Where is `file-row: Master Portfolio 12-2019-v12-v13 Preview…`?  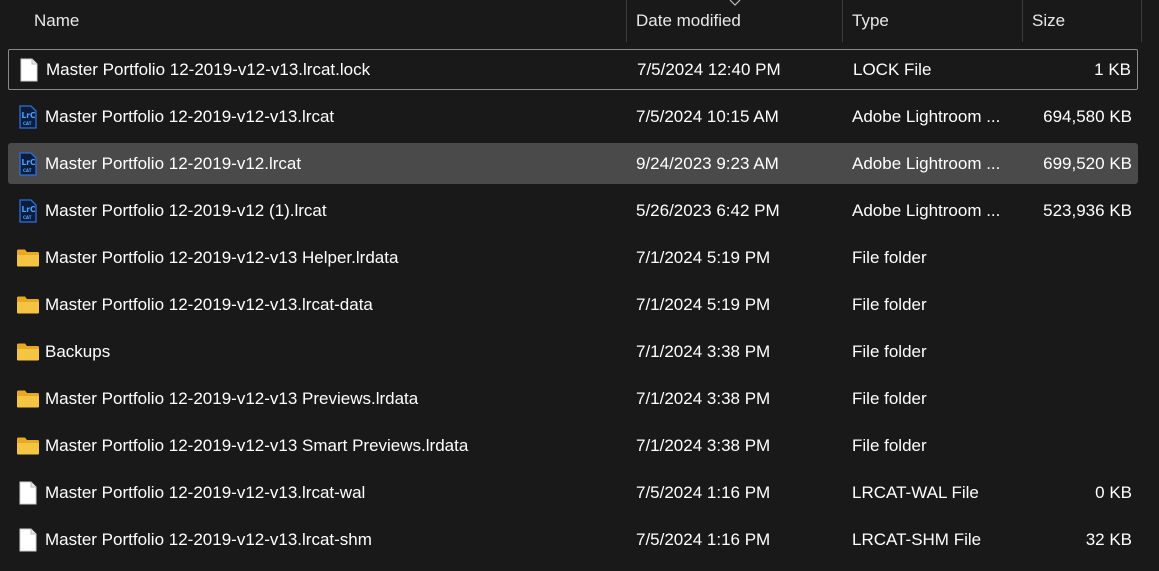 file-row: Master Portfolio 12-2019-v12-v13 Preview… is located at coordinates (573, 398).